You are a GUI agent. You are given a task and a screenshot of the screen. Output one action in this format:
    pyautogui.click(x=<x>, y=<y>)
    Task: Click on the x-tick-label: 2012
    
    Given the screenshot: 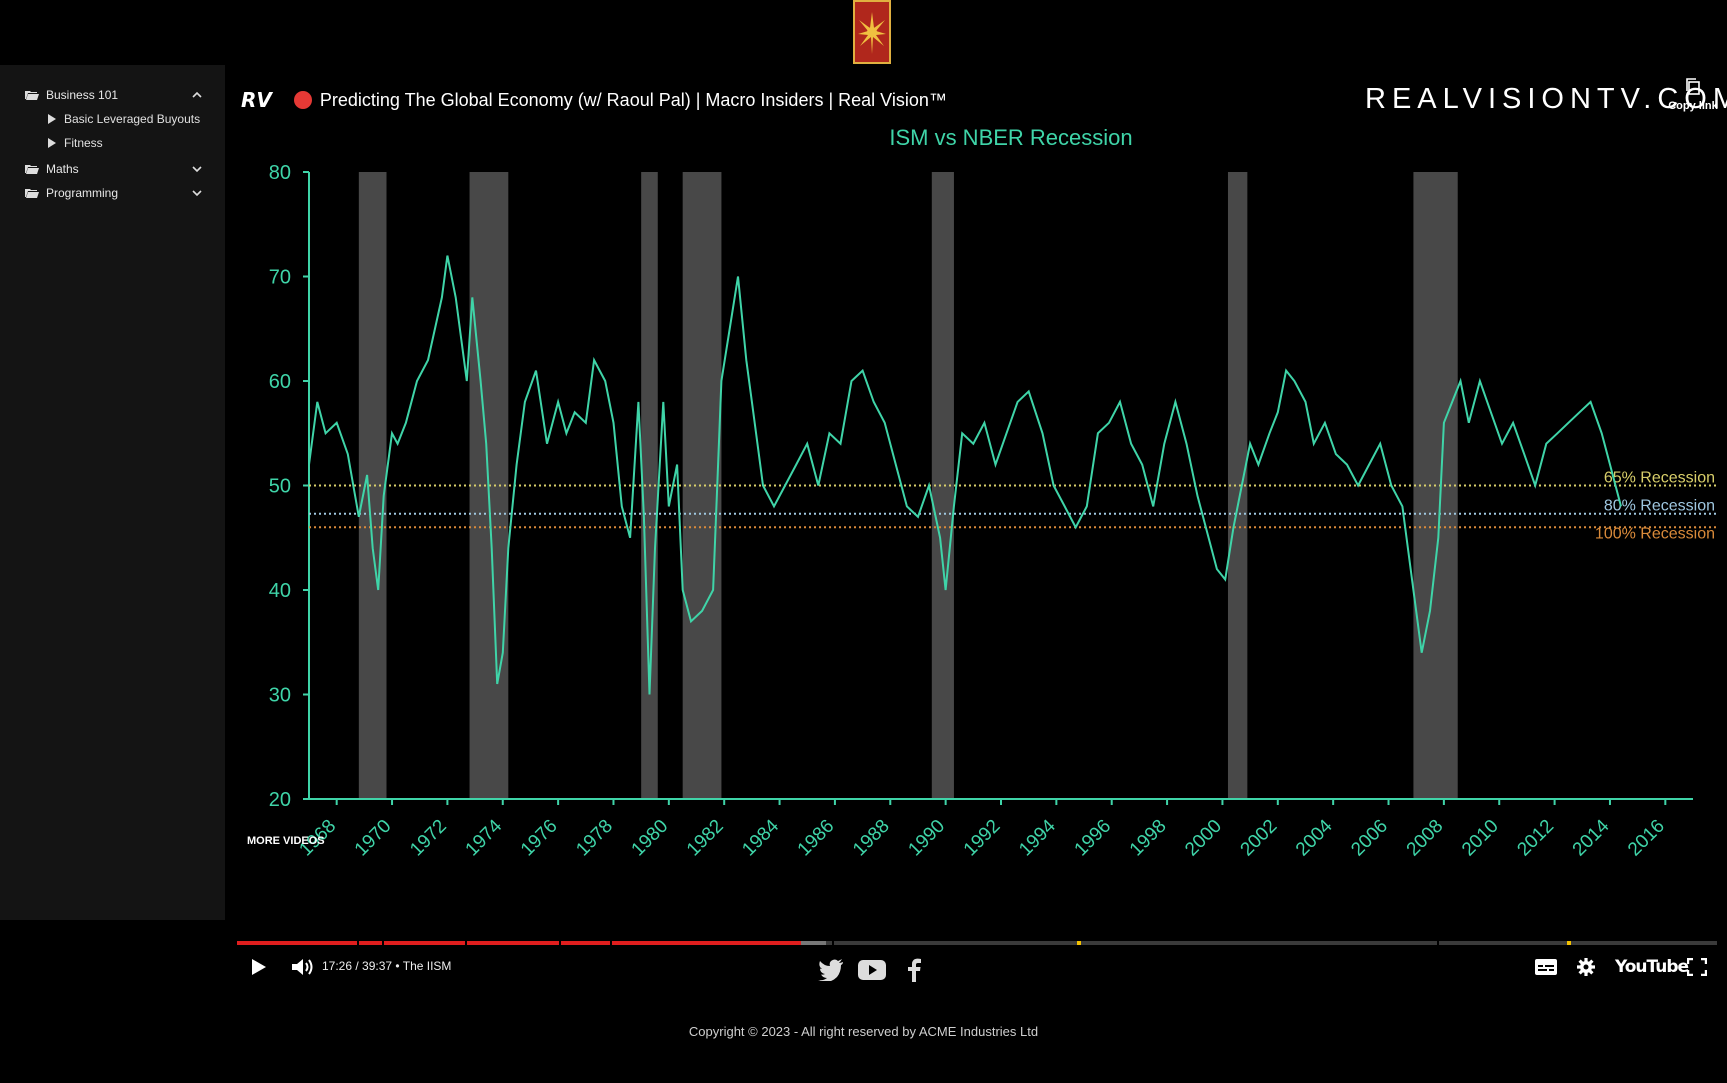 What is the action you would take?
    pyautogui.click(x=1535, y=838)
    